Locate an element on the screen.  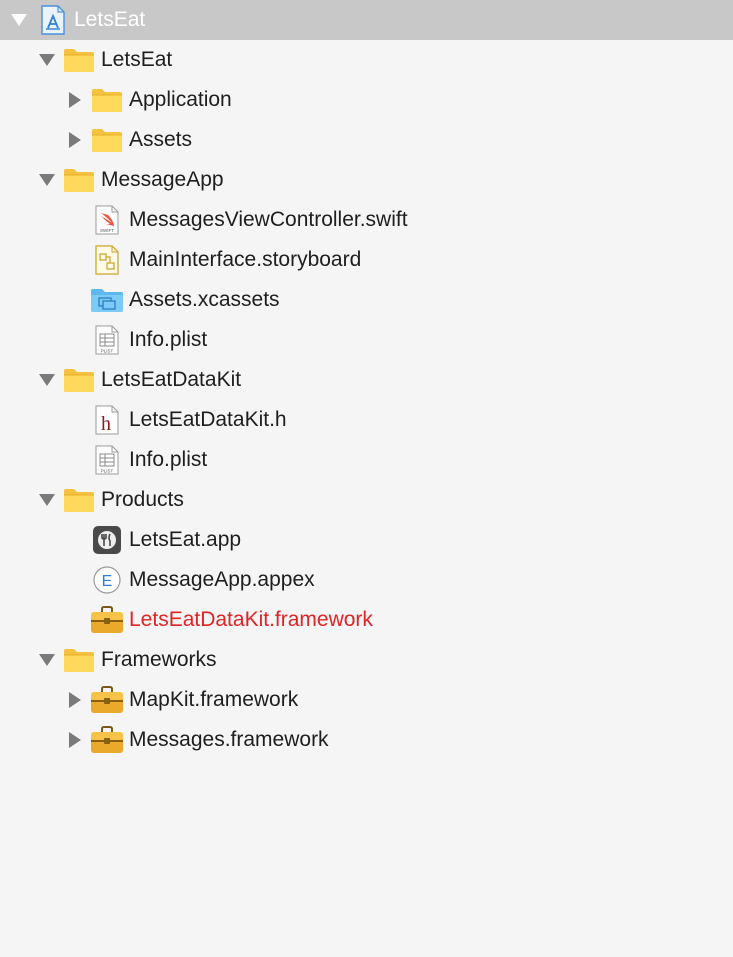
file-row: SWIFT MessagesViewController.swift is located at coordinates (366, 220).